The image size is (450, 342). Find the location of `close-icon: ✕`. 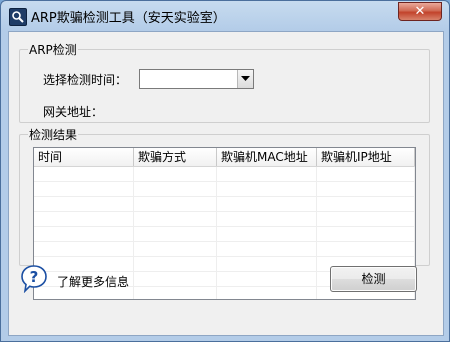

close-icon: ✕ is located at coordinates (420, 11).